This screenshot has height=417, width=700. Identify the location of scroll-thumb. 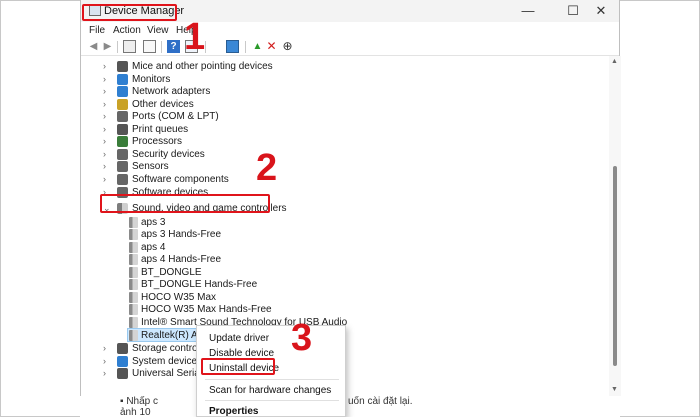
(615, 266).